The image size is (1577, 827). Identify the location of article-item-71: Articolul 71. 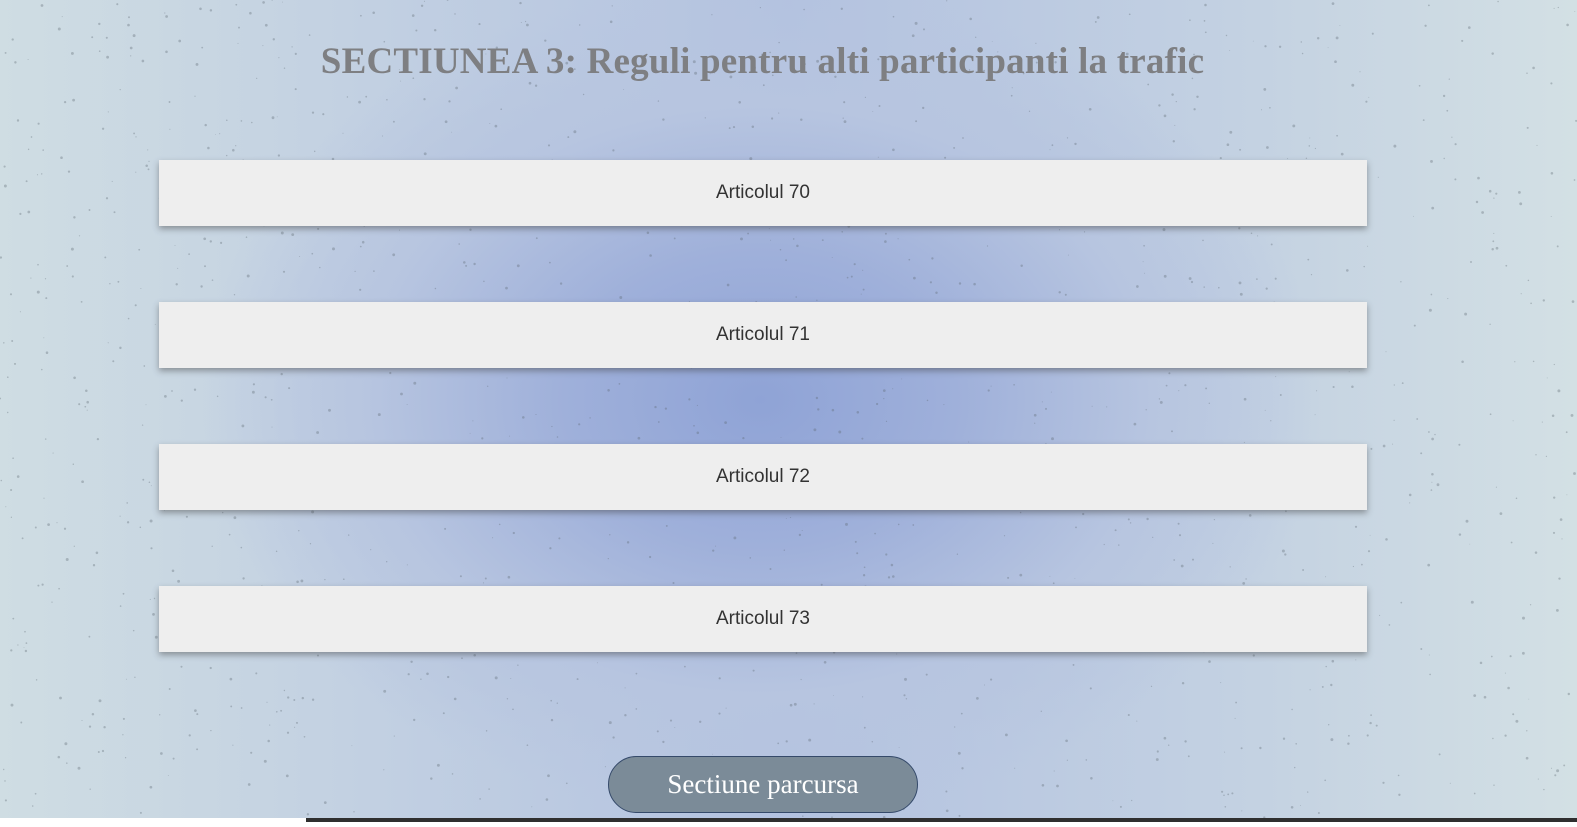
(763, 335).